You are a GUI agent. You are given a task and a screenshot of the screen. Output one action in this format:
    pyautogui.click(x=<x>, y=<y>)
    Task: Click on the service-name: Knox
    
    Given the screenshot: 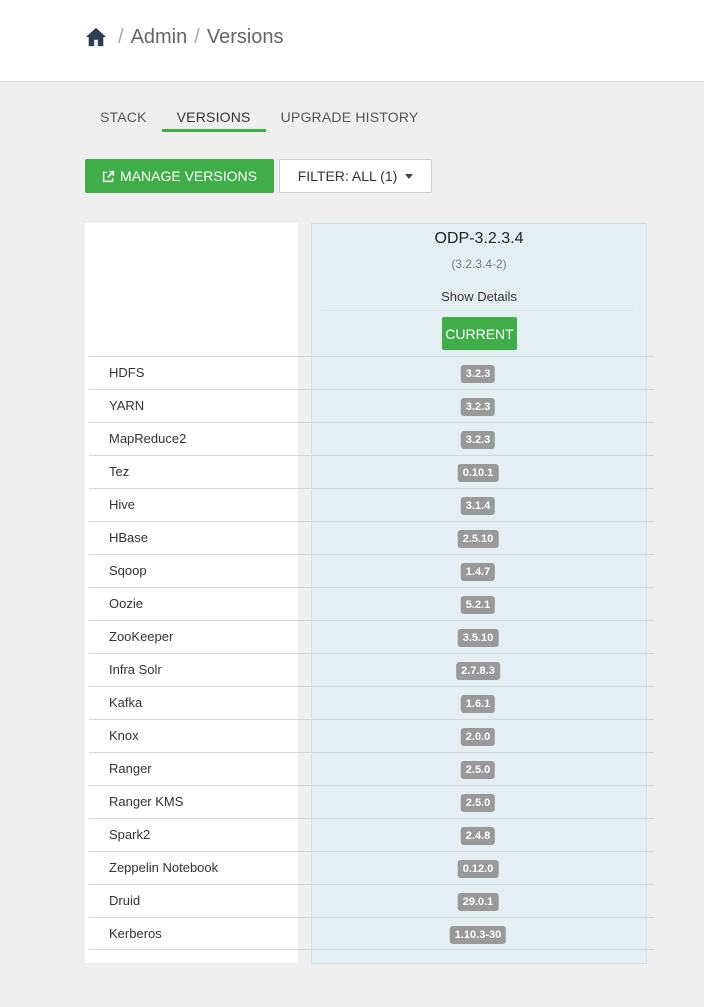 What is the action you would take?
    pyautogui.click(x=124, y=735)
    